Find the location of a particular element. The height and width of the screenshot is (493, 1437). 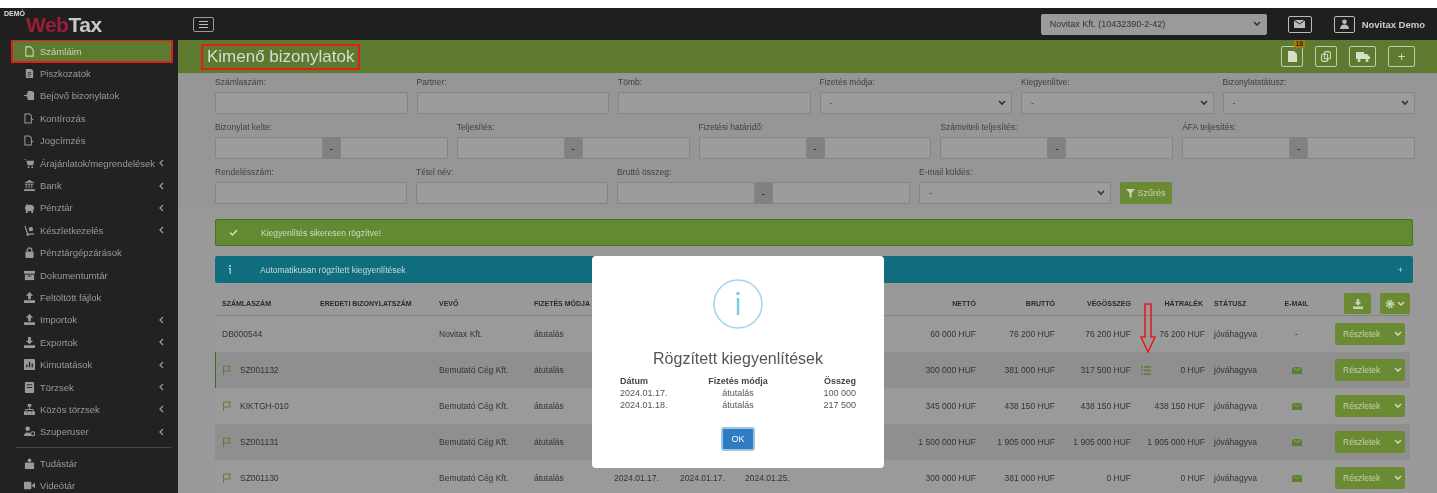

field-label: Bizonylat kelte: is located at coordinates (244, 128).